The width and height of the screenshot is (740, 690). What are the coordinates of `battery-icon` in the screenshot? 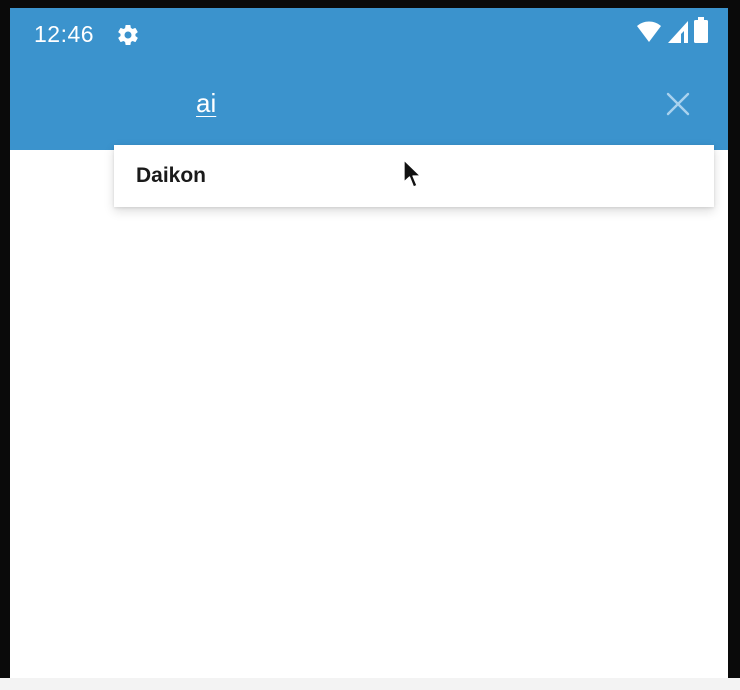 It's located at (701, 32).